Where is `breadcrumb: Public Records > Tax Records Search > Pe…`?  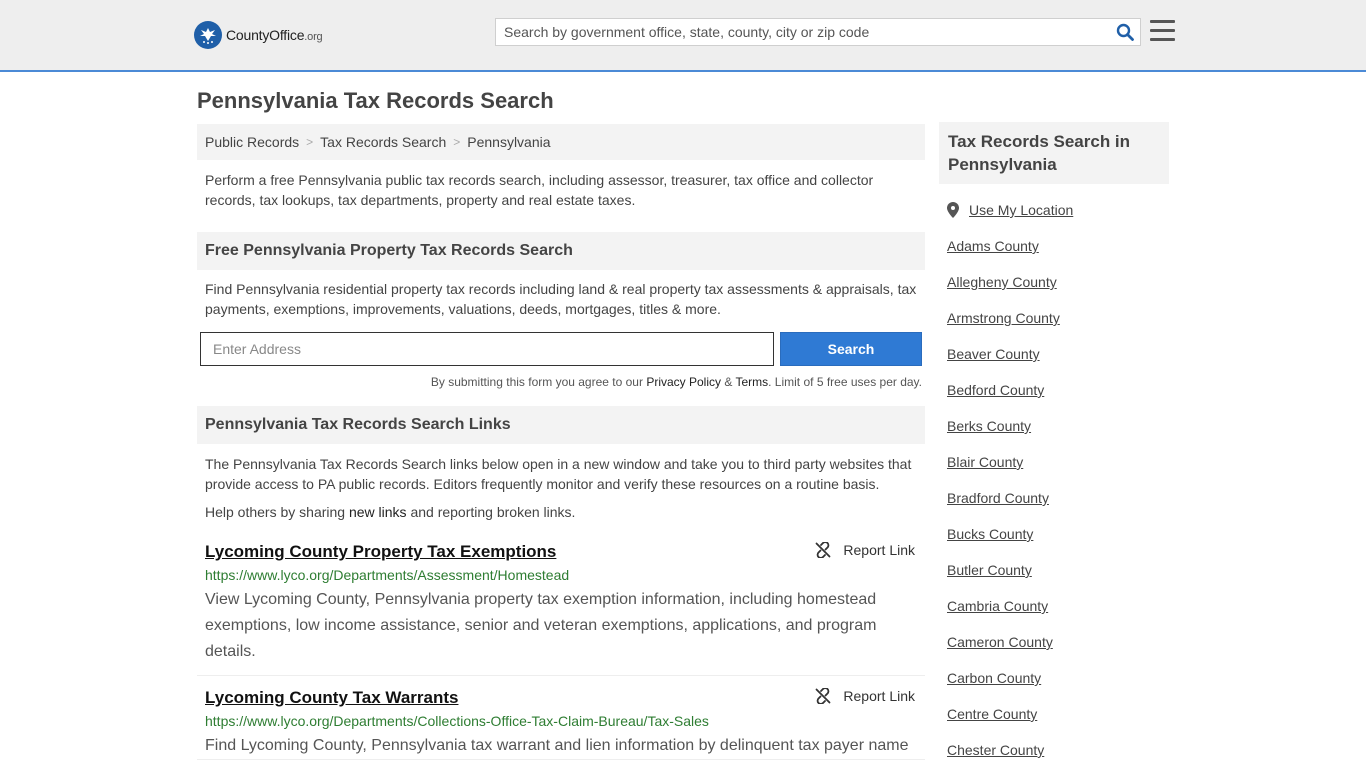
breadcrumb: Public Records > Tax Records Search > Pe… is located at coordinates (561, 142).